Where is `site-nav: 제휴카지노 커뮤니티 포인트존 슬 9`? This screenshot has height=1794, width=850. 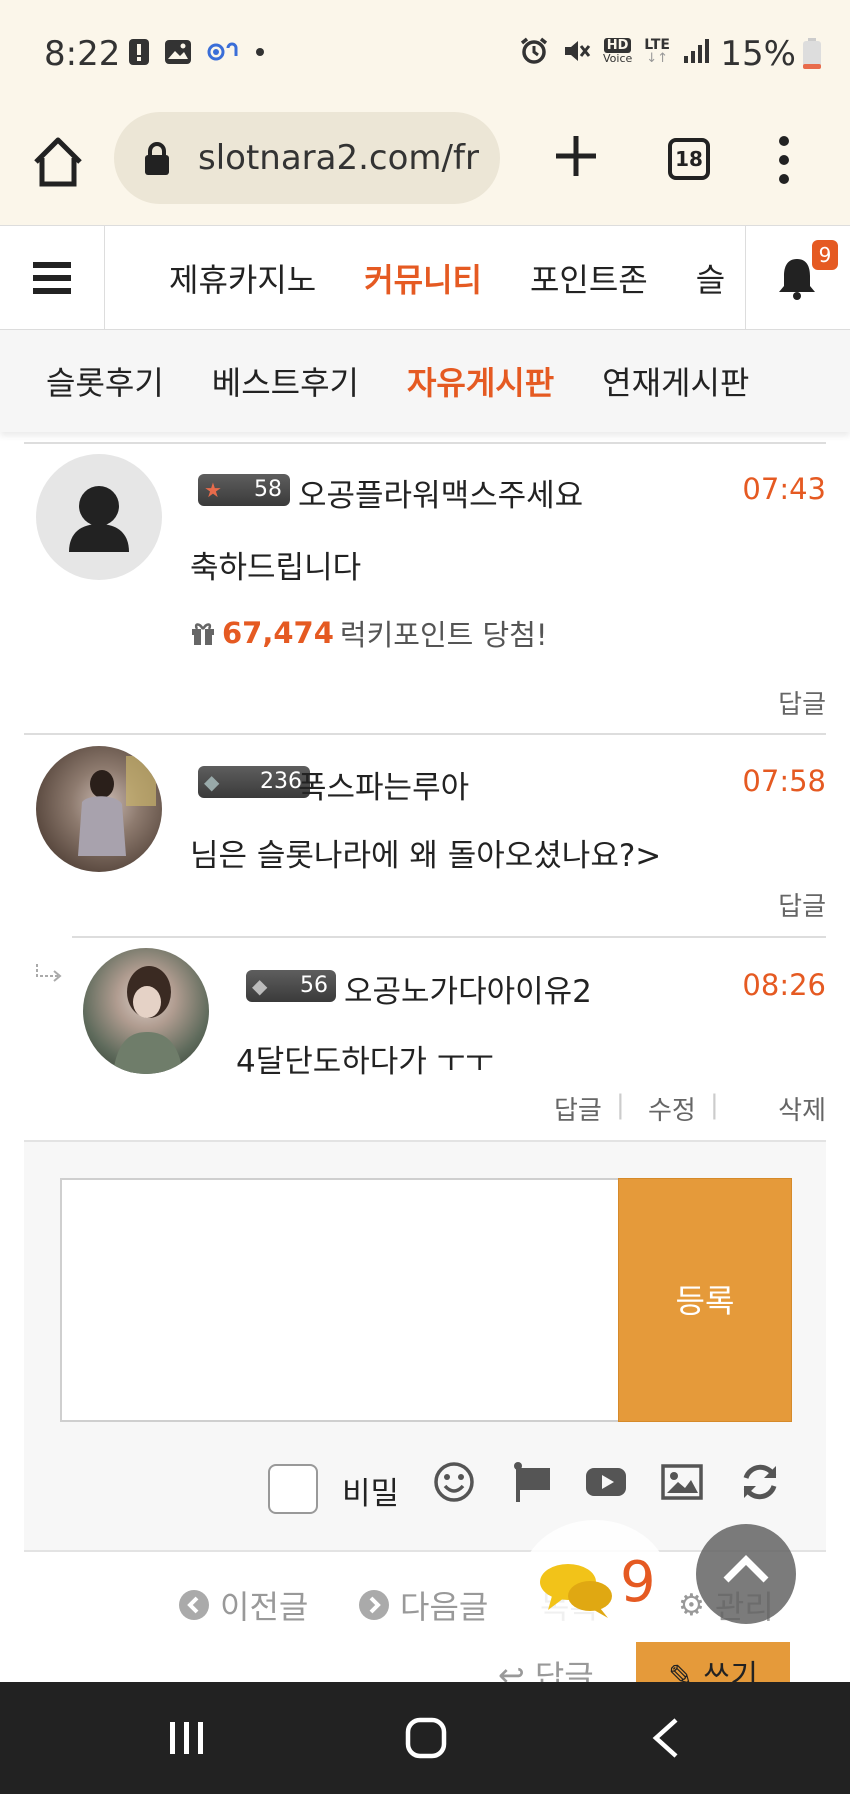
site-nav: 제휴카지노 커뮤니티 포인트존 슬 9 is located at coordinates (425, 277).